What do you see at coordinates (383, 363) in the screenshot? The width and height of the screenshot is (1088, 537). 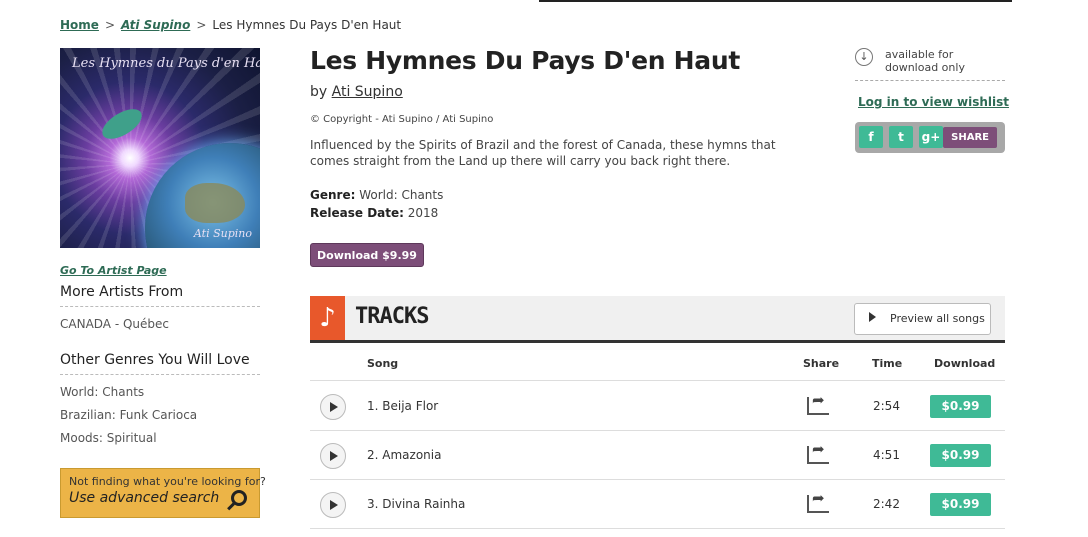 I see `col-song: Song` at bounding box center [383, 363].